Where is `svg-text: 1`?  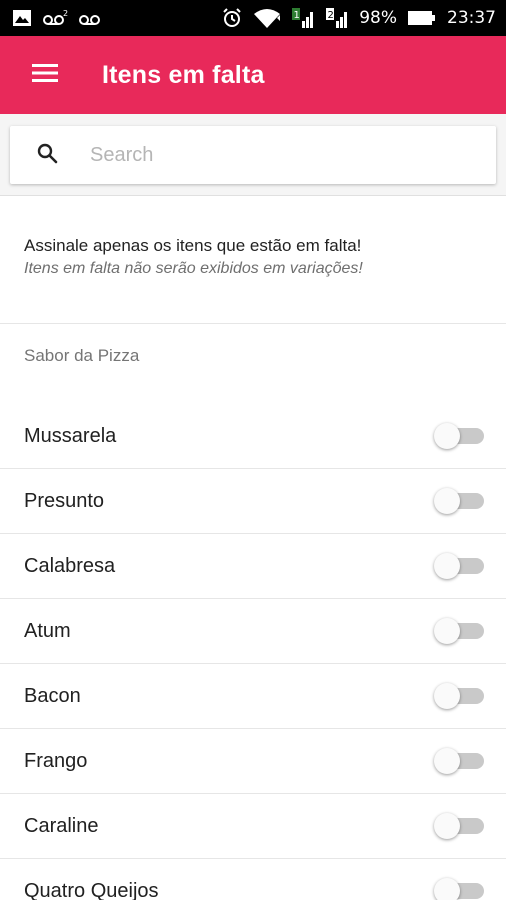
svg-text: 1 is located at coordinates (297, 15).